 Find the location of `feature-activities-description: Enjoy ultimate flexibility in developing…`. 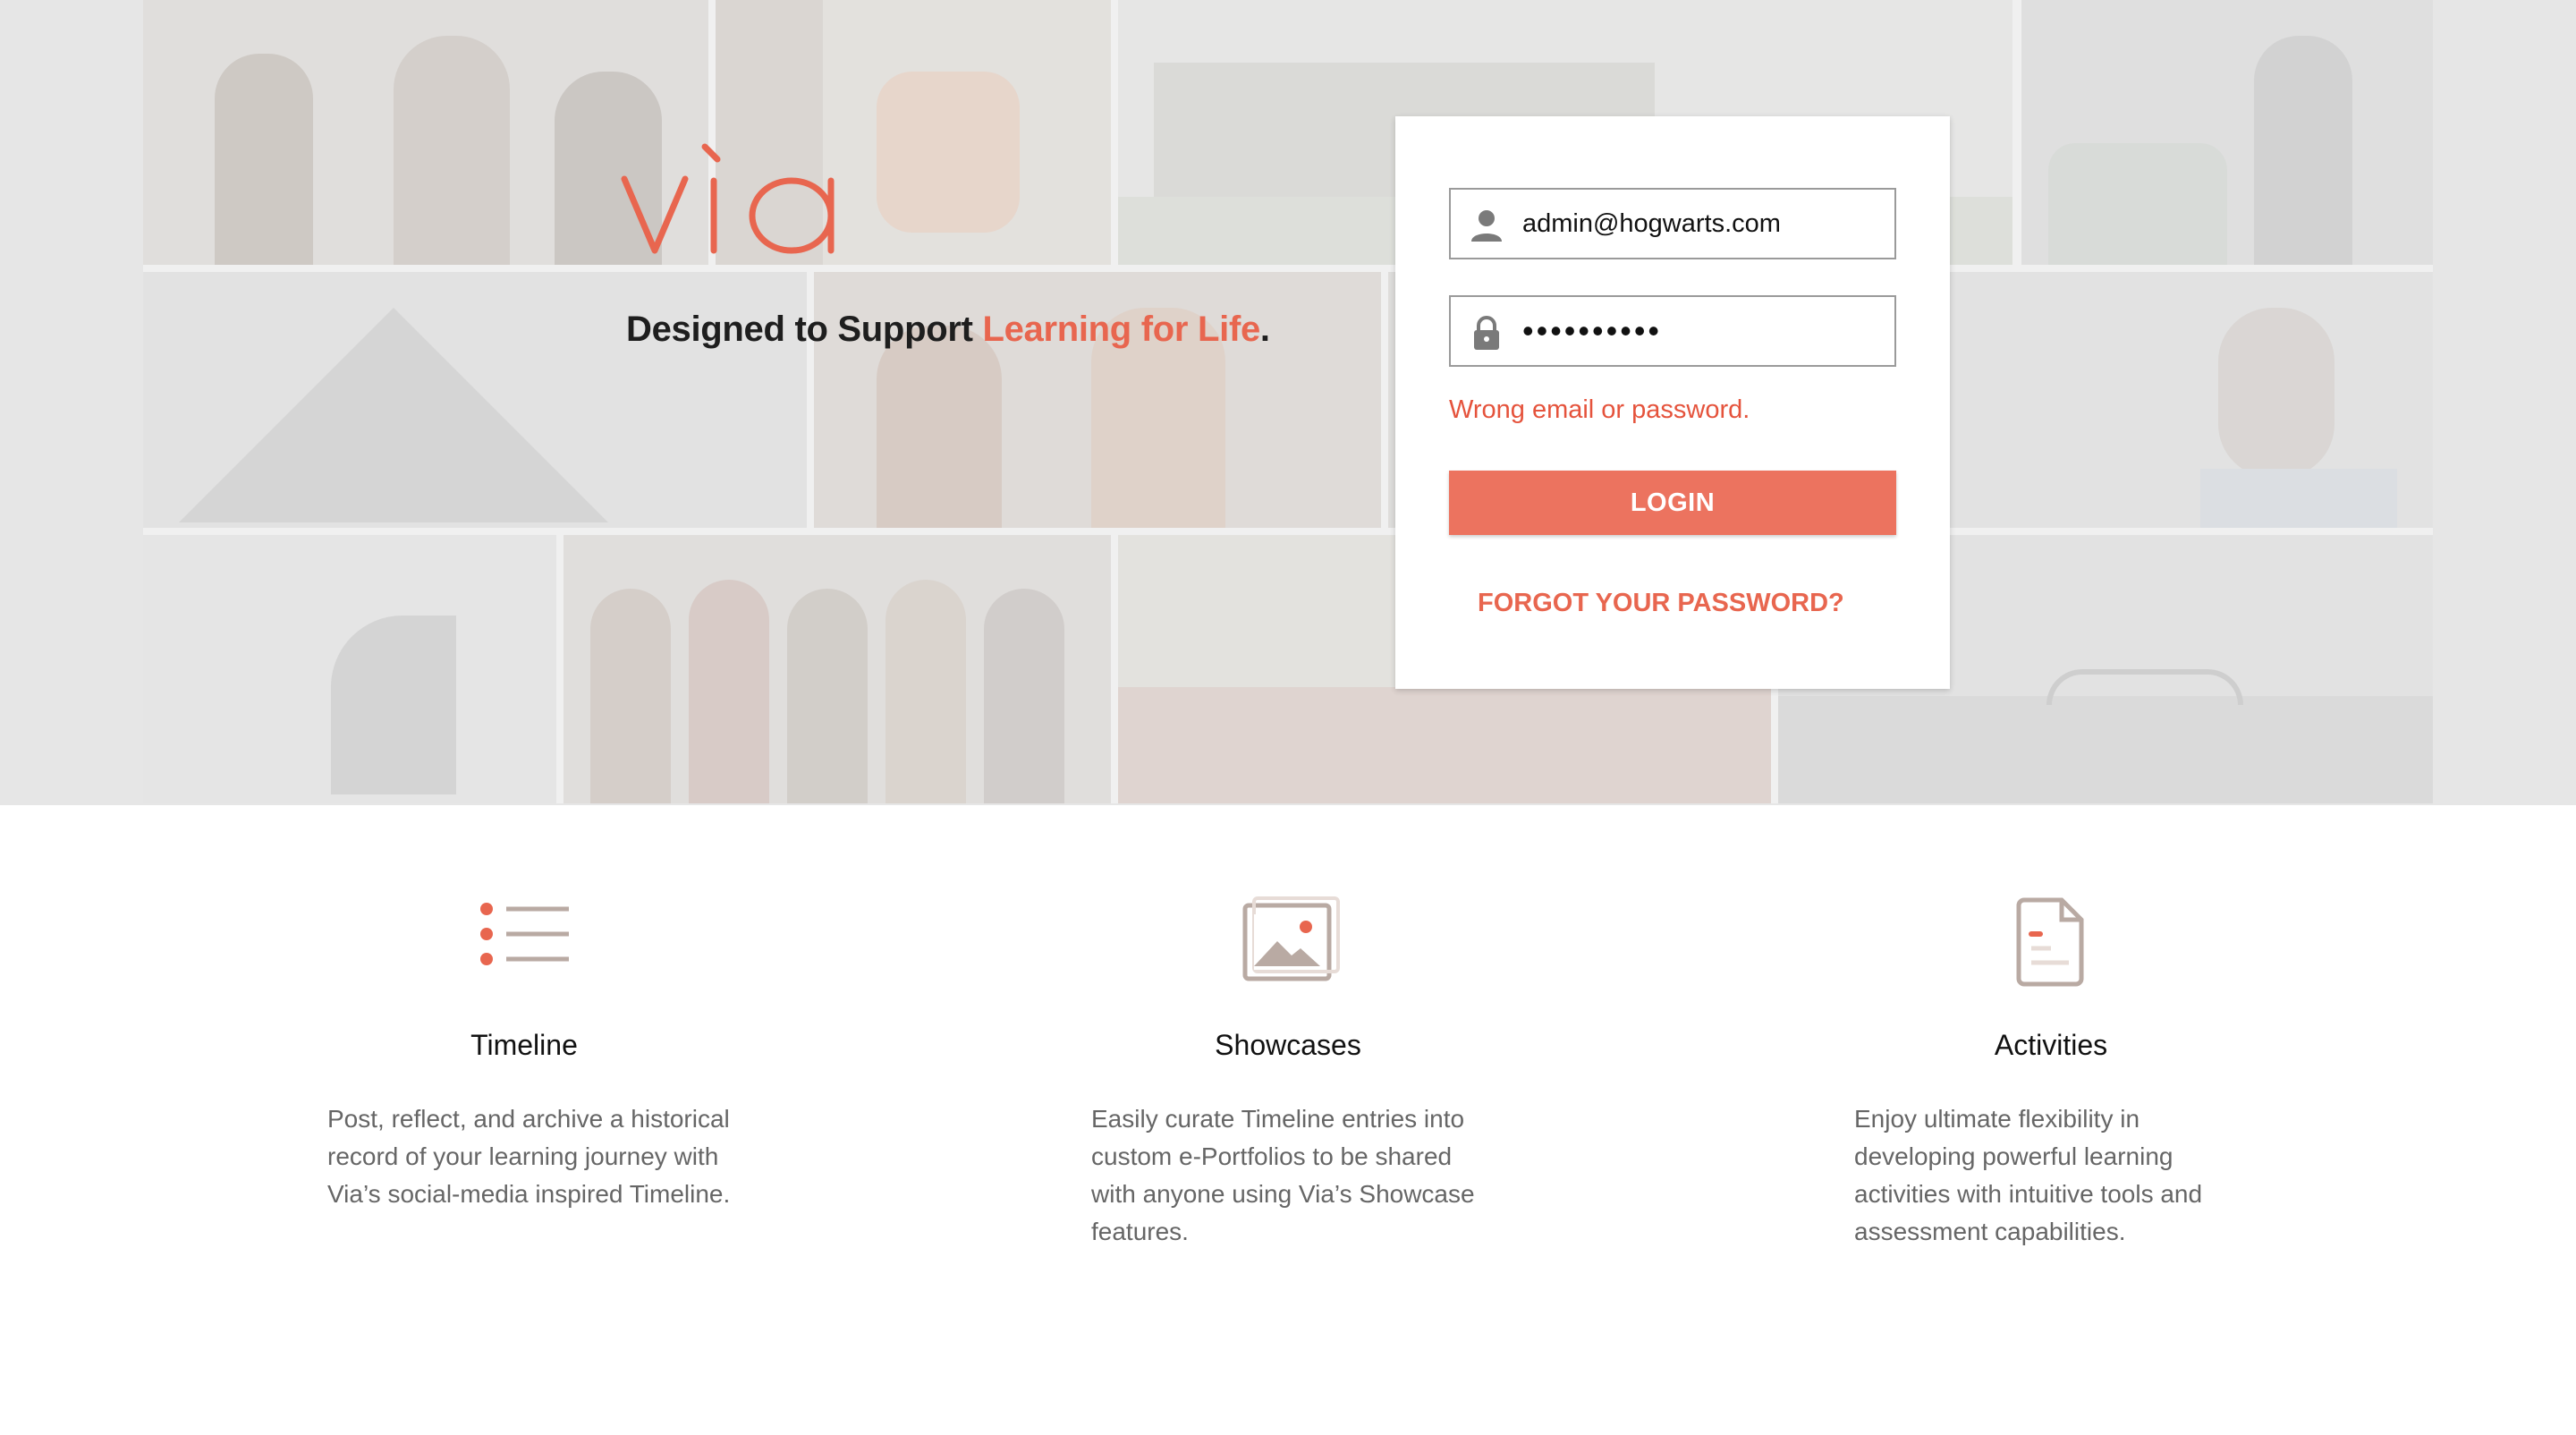

feature-activities-description: Enjoy ultimate flexibility in developing… is located at coordinates (2028, 1175).